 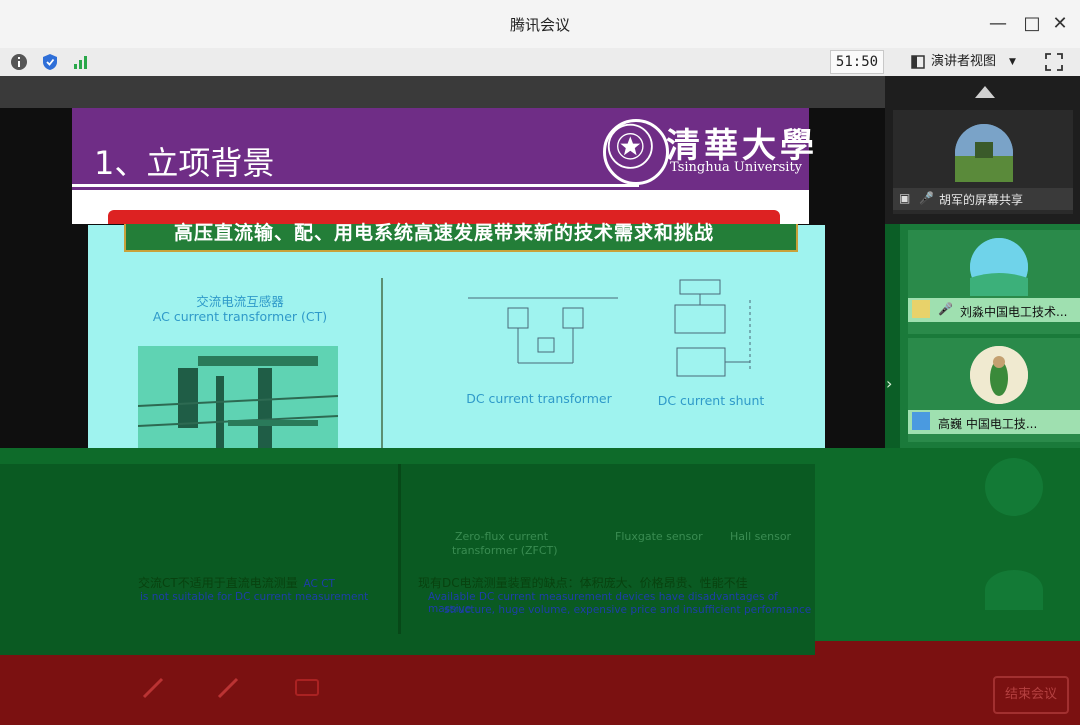 I want to click on ac-ct-en-label: AC current transformer (CT), so click(x=240, y=316).